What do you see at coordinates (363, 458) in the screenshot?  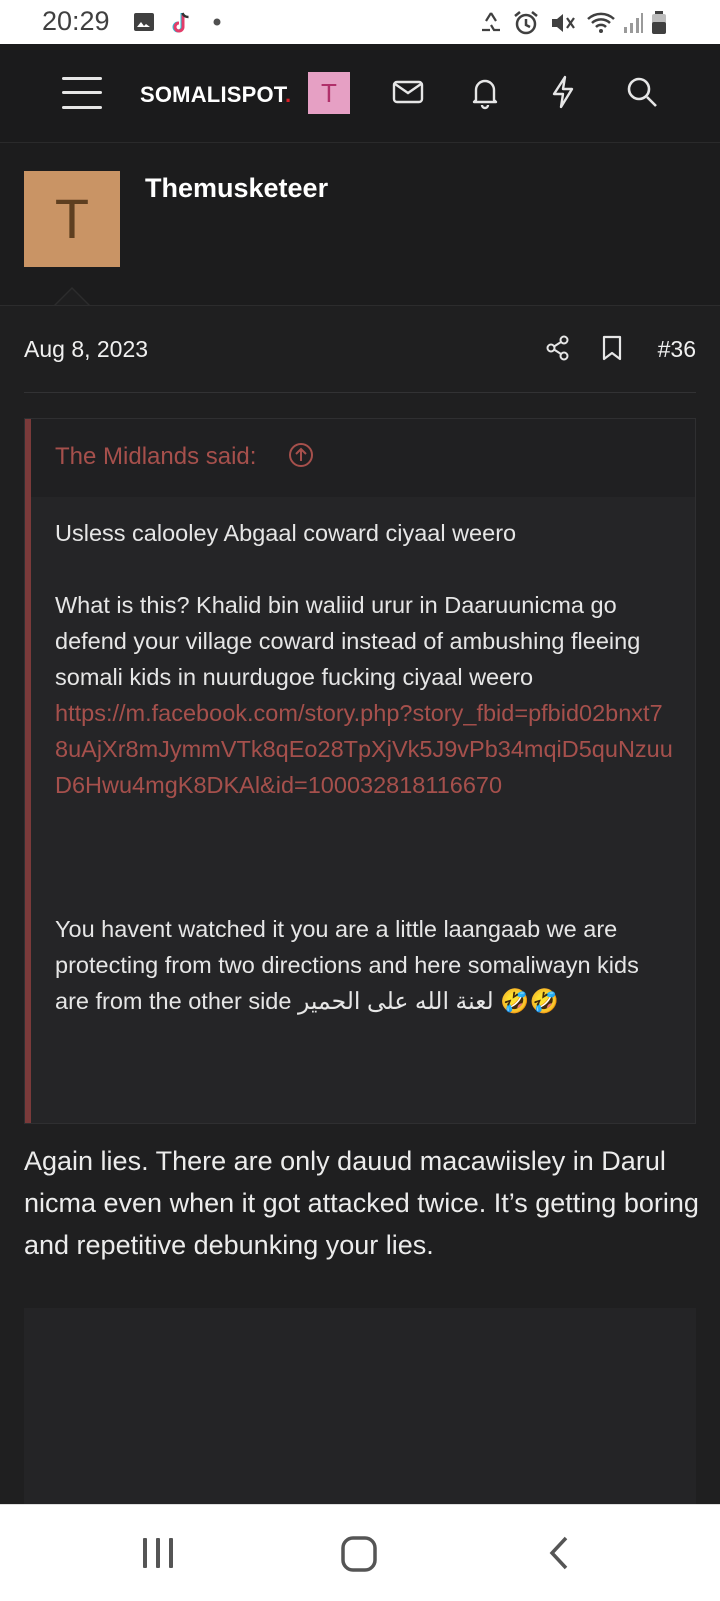 I see `quote-header: The Midlands said:` at bounding box center [363, 458].